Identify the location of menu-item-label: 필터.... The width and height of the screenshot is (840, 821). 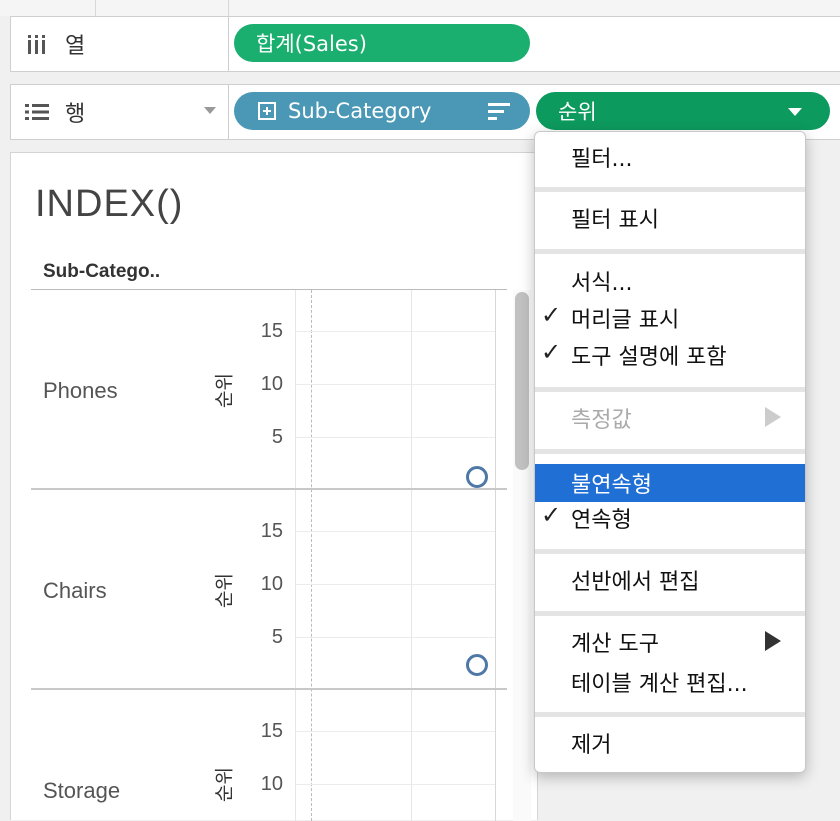
(602, 159).